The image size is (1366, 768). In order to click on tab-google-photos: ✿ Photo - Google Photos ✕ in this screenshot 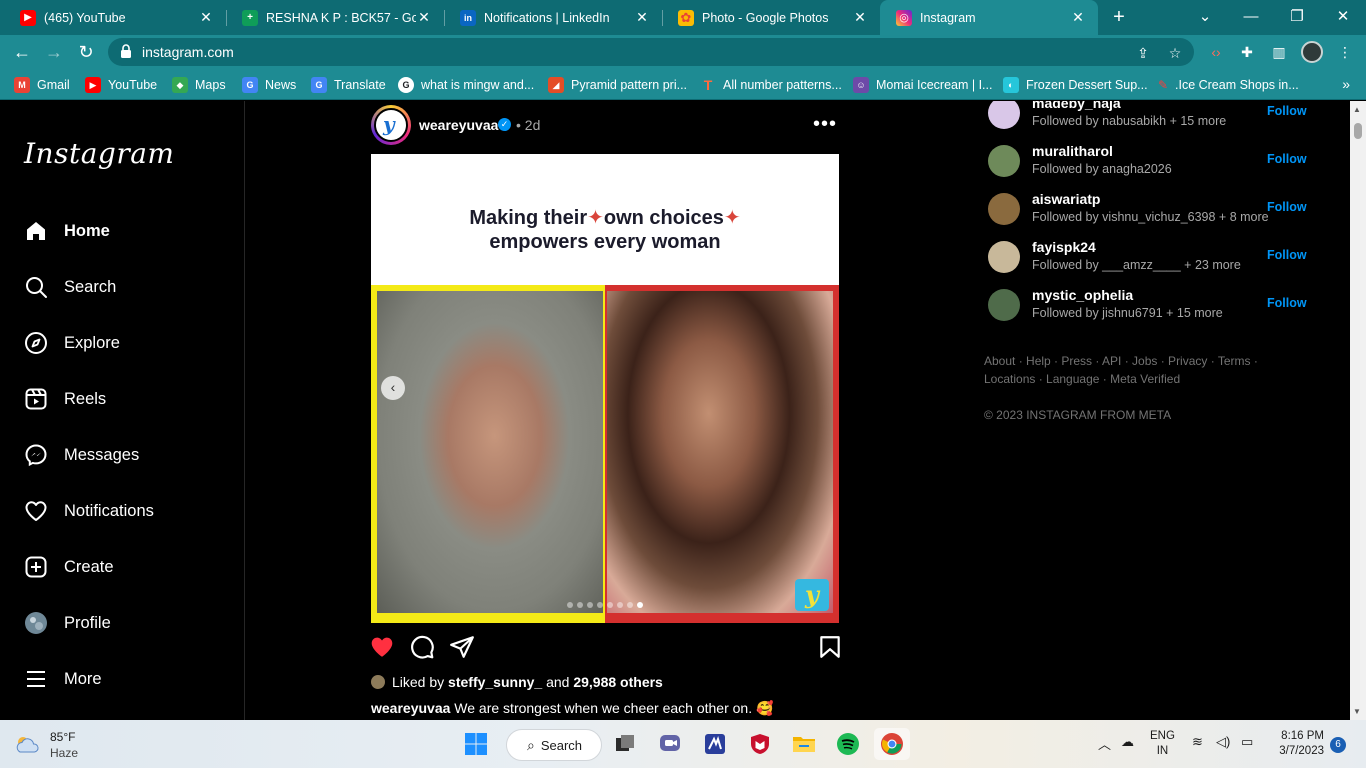, I will do `click(771, 17)`.